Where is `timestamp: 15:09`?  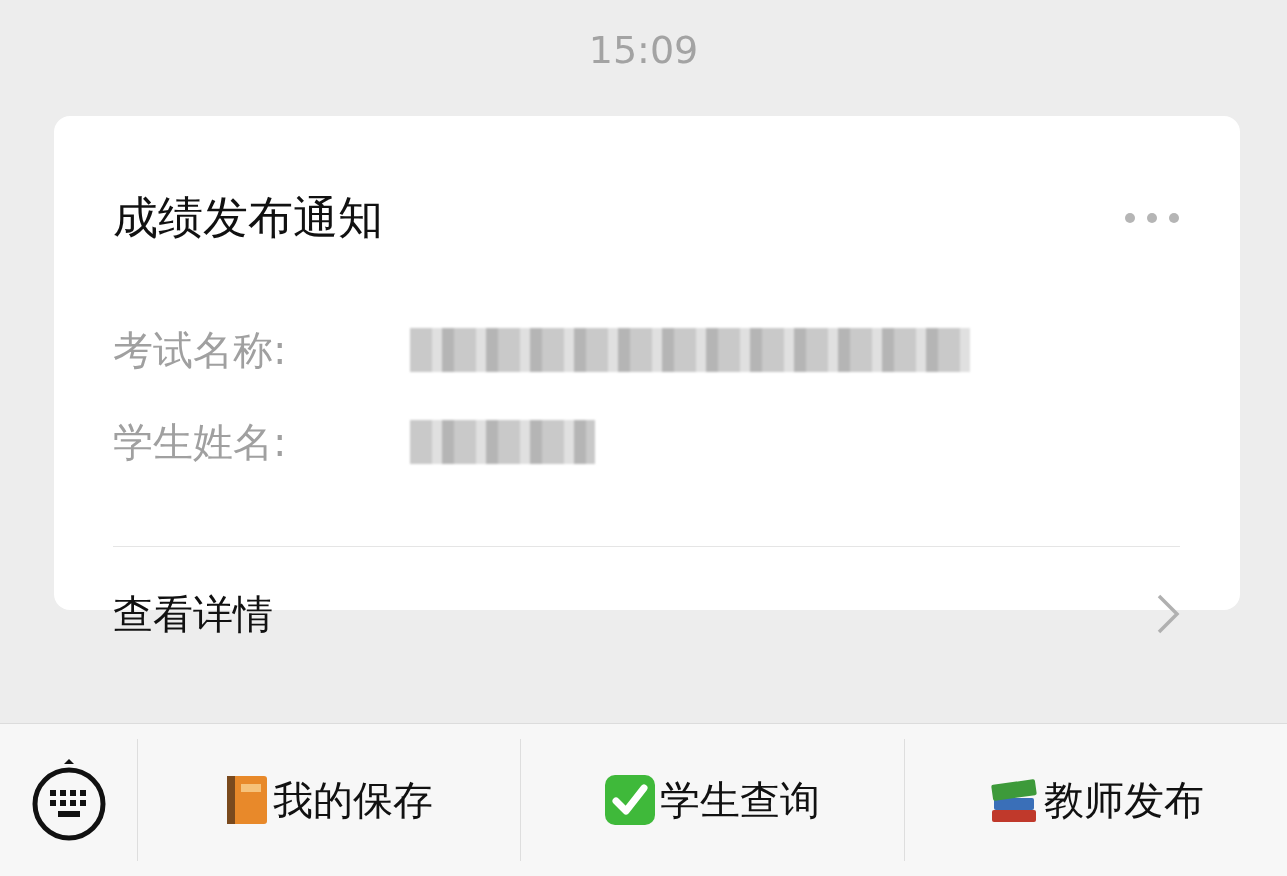
timestamp: 15:09 is located at coordinates (643, 50).